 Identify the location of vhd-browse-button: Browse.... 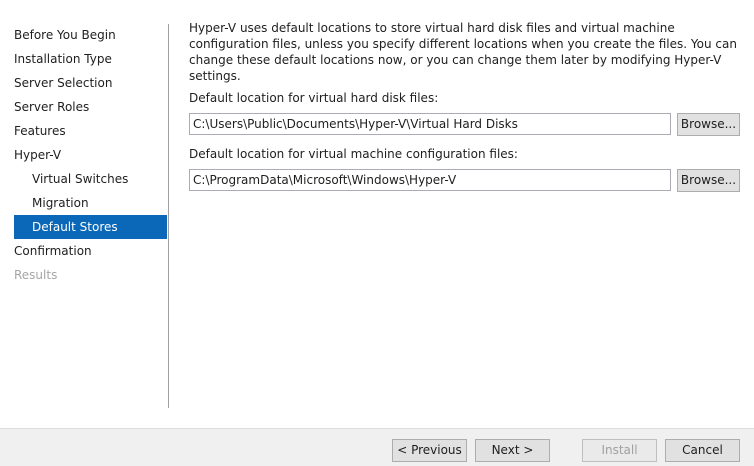
(708, 124).